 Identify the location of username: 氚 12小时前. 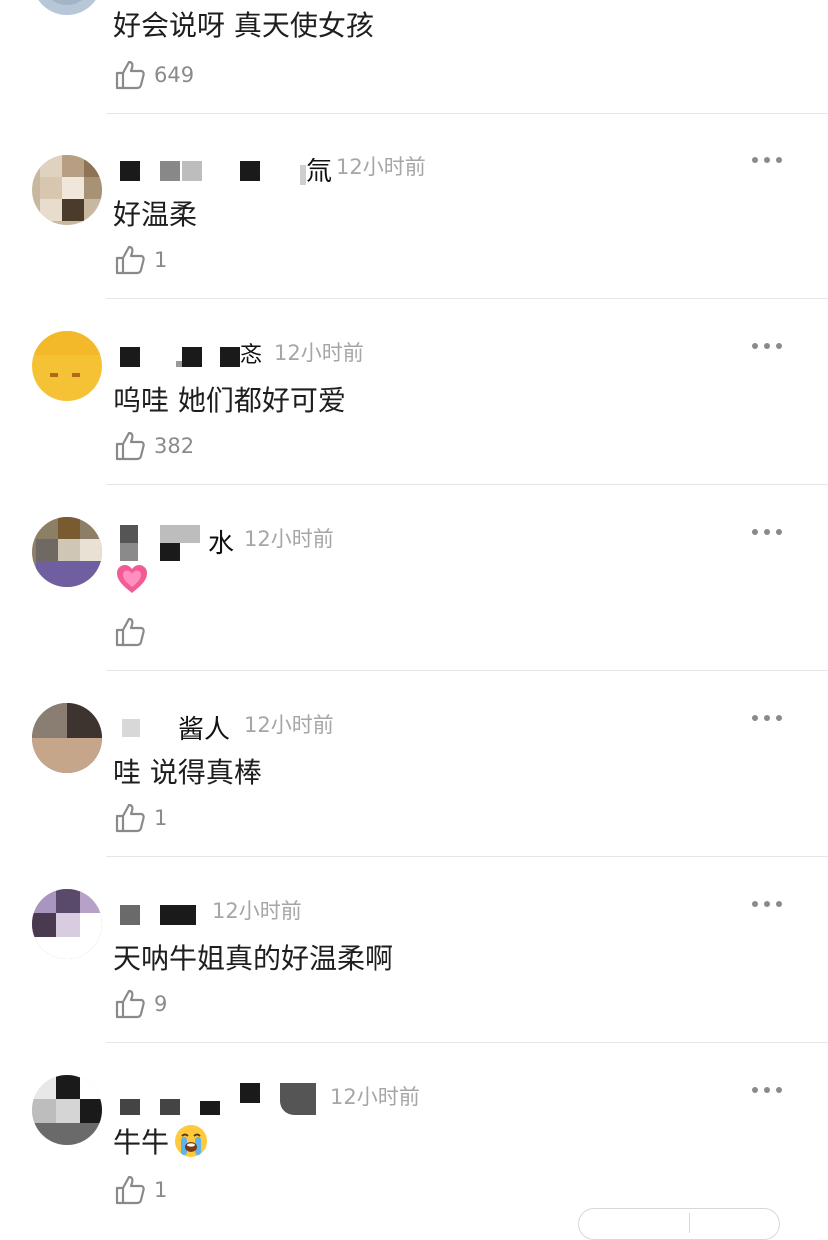
(276, 170).